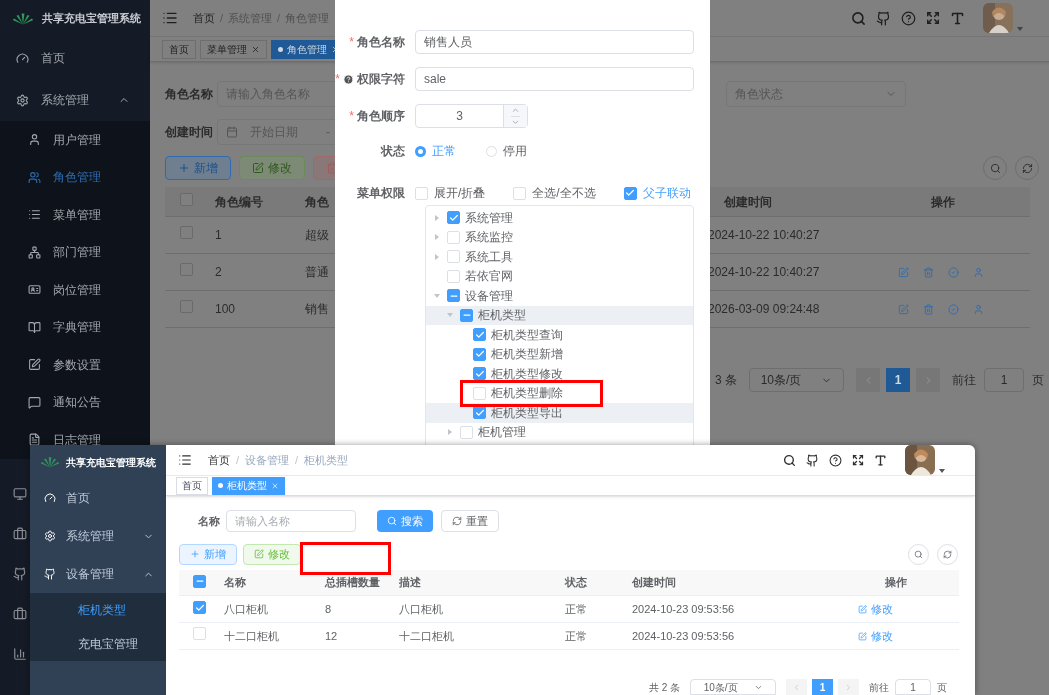 The height and width of the screenshot is (695, 1049). Describe the element at coordinates (219, 272) in the screenshot. I see `table-cell-text: 2` at that location.